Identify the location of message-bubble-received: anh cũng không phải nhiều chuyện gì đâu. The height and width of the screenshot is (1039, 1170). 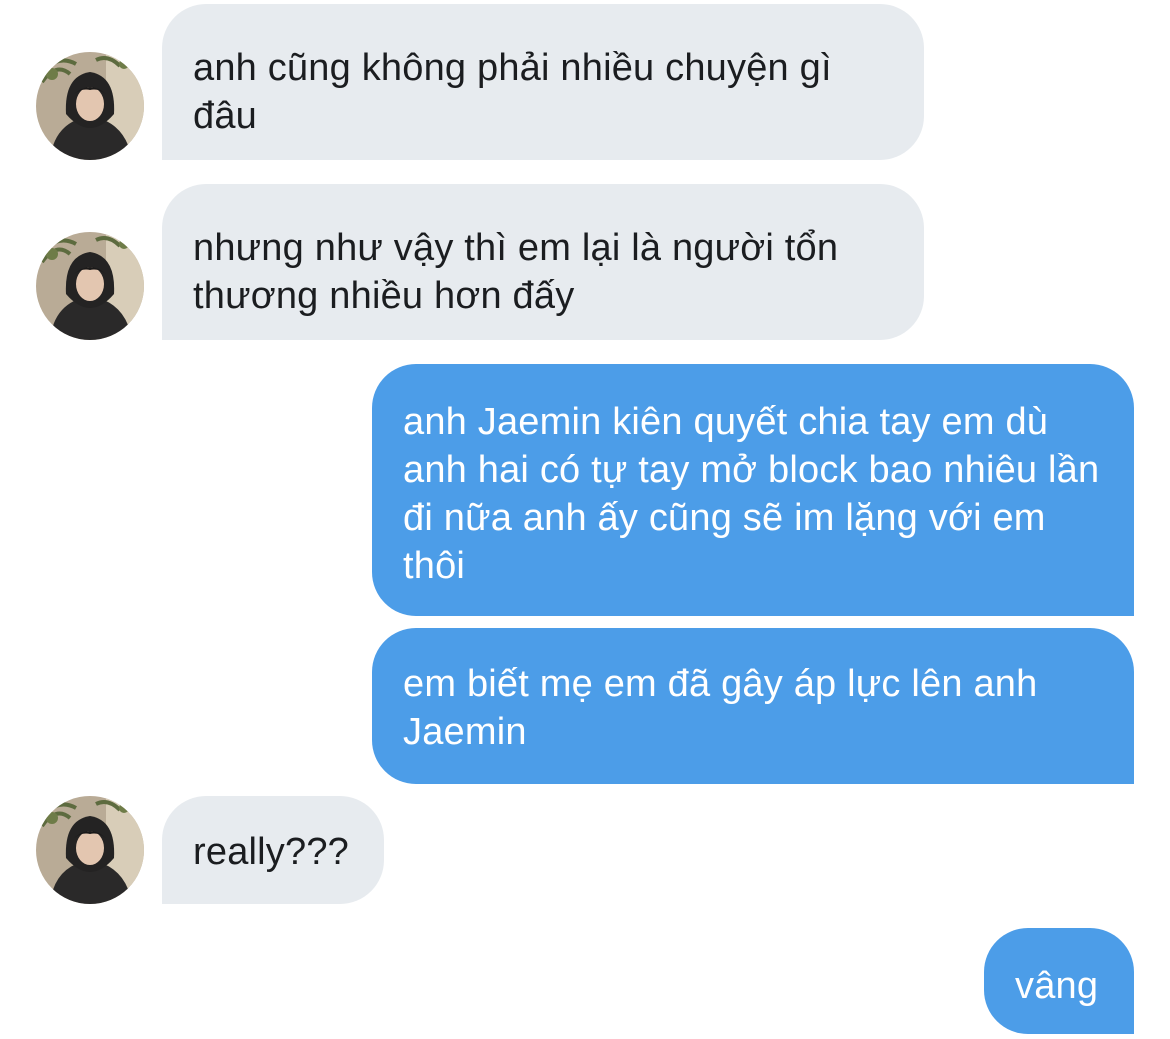
(543, 82).